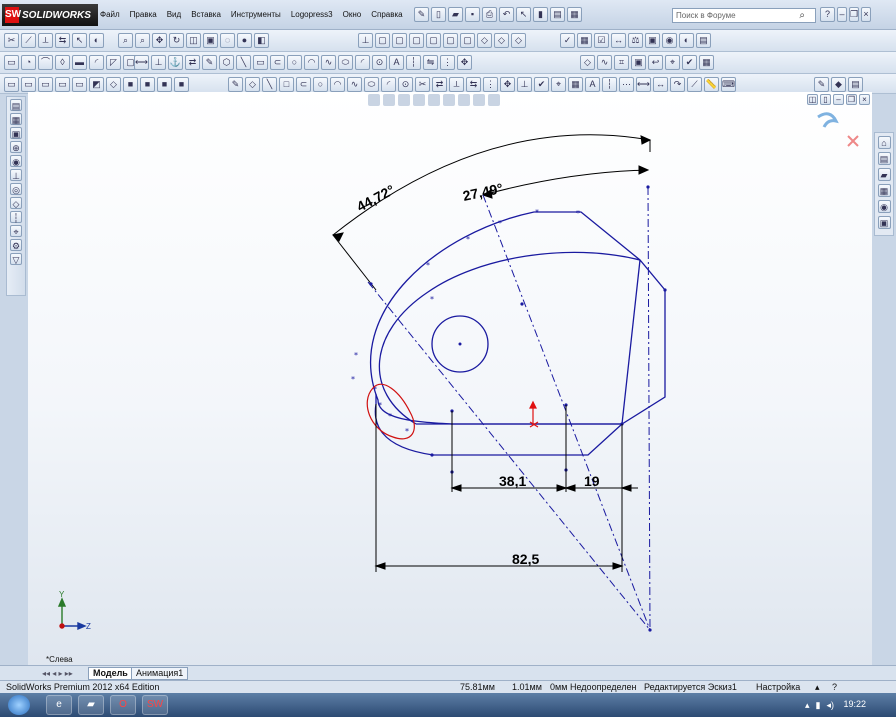 Image resolution: width=896 pixels, height=717 pixels. What do you see at coordinates (473, 84) in the screenshot?
I see `mirror2-icon: ⇆` at bounding box center [473, 84].